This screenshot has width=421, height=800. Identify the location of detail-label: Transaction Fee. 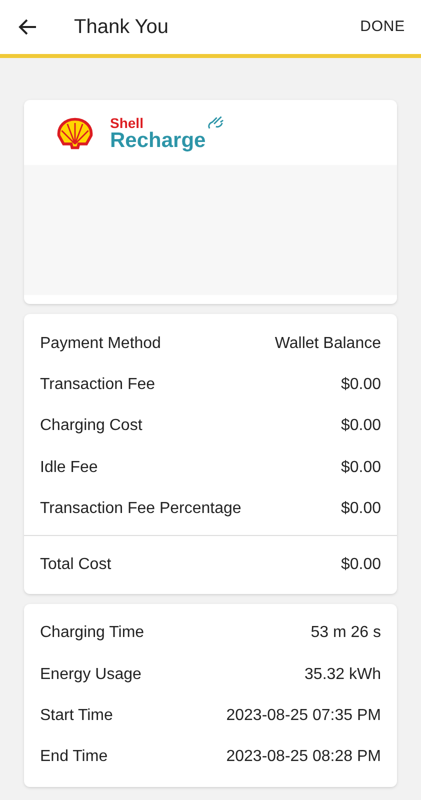
(98, 384).